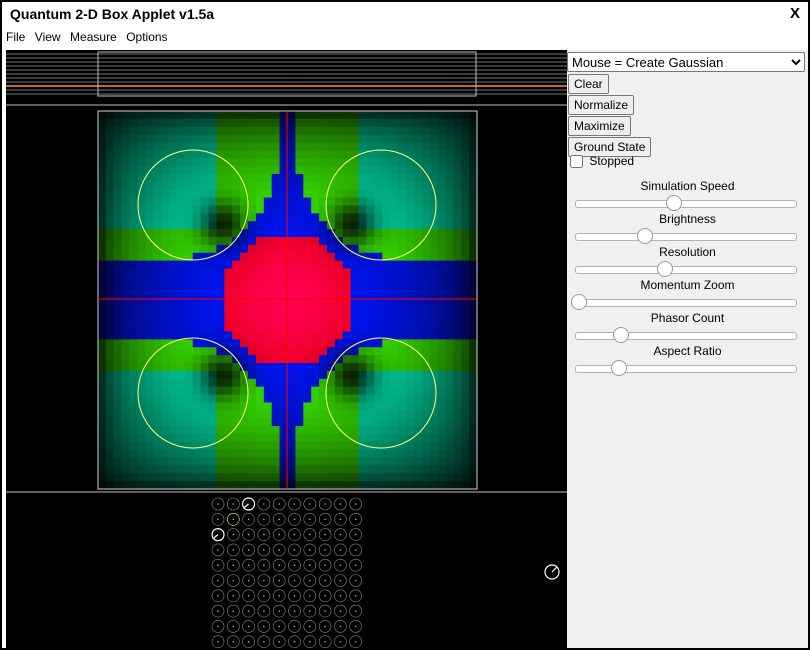 This screenshot has height=650, width=810. I want to click on brightness-slider, so click(686, 236).